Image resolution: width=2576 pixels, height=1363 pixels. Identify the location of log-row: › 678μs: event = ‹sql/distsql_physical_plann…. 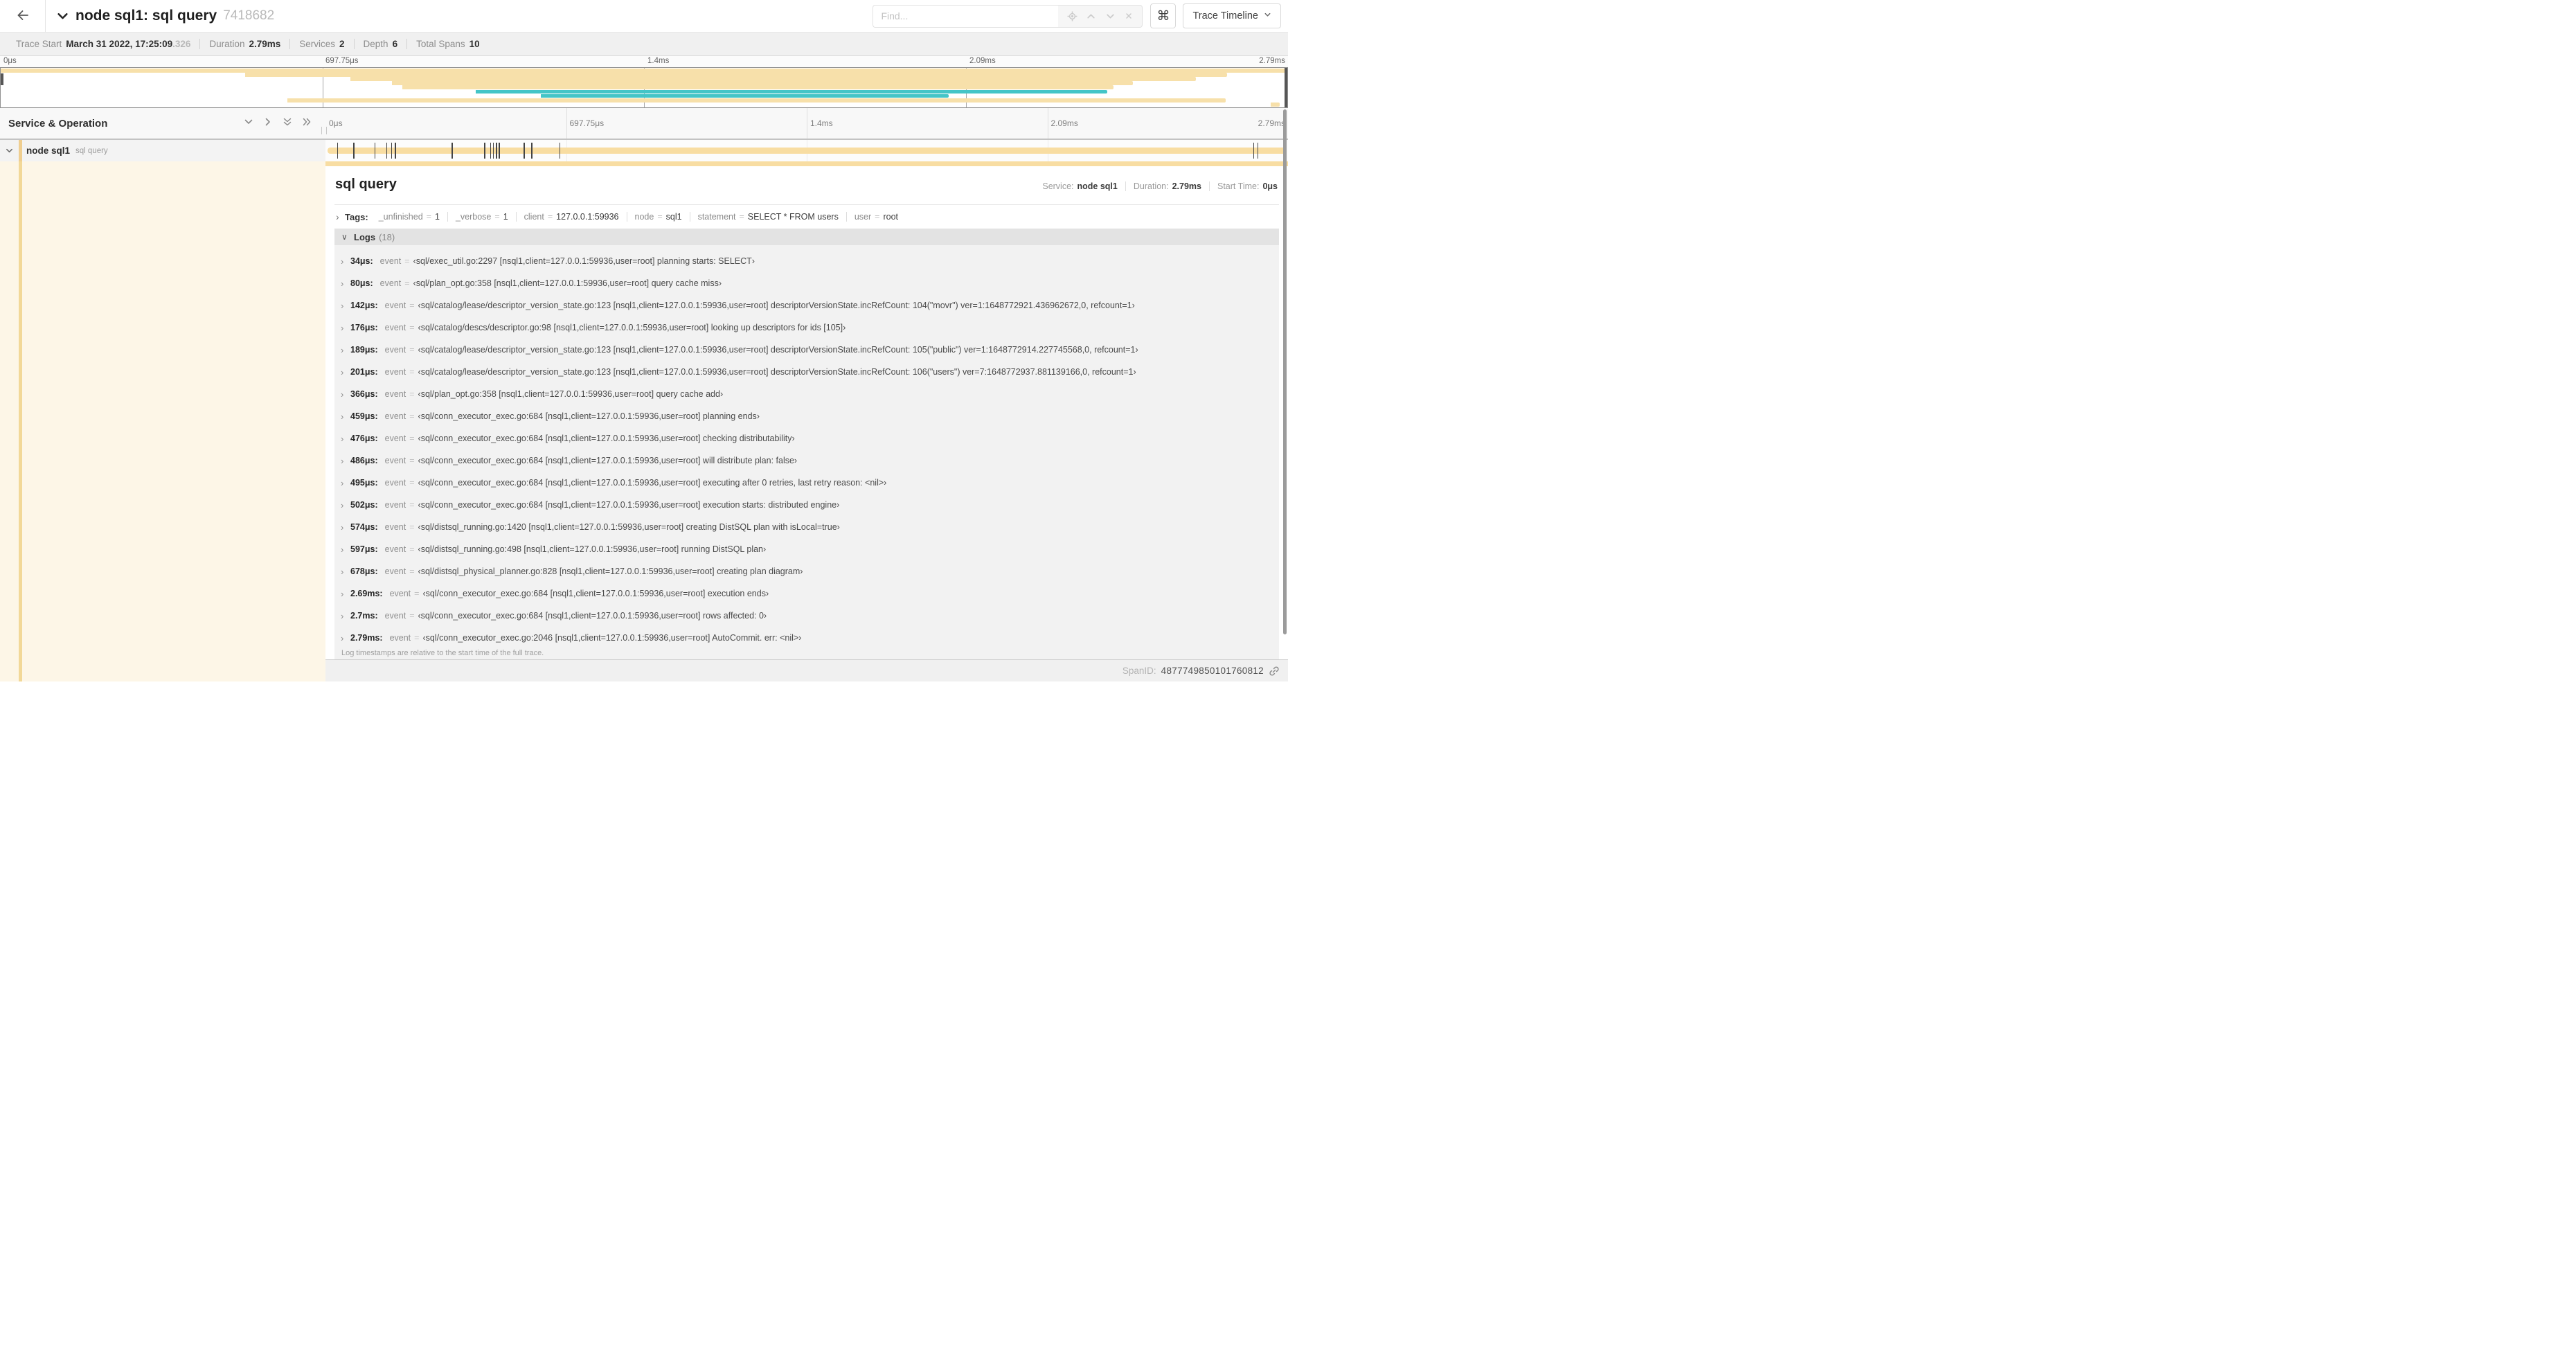
(806, 571).